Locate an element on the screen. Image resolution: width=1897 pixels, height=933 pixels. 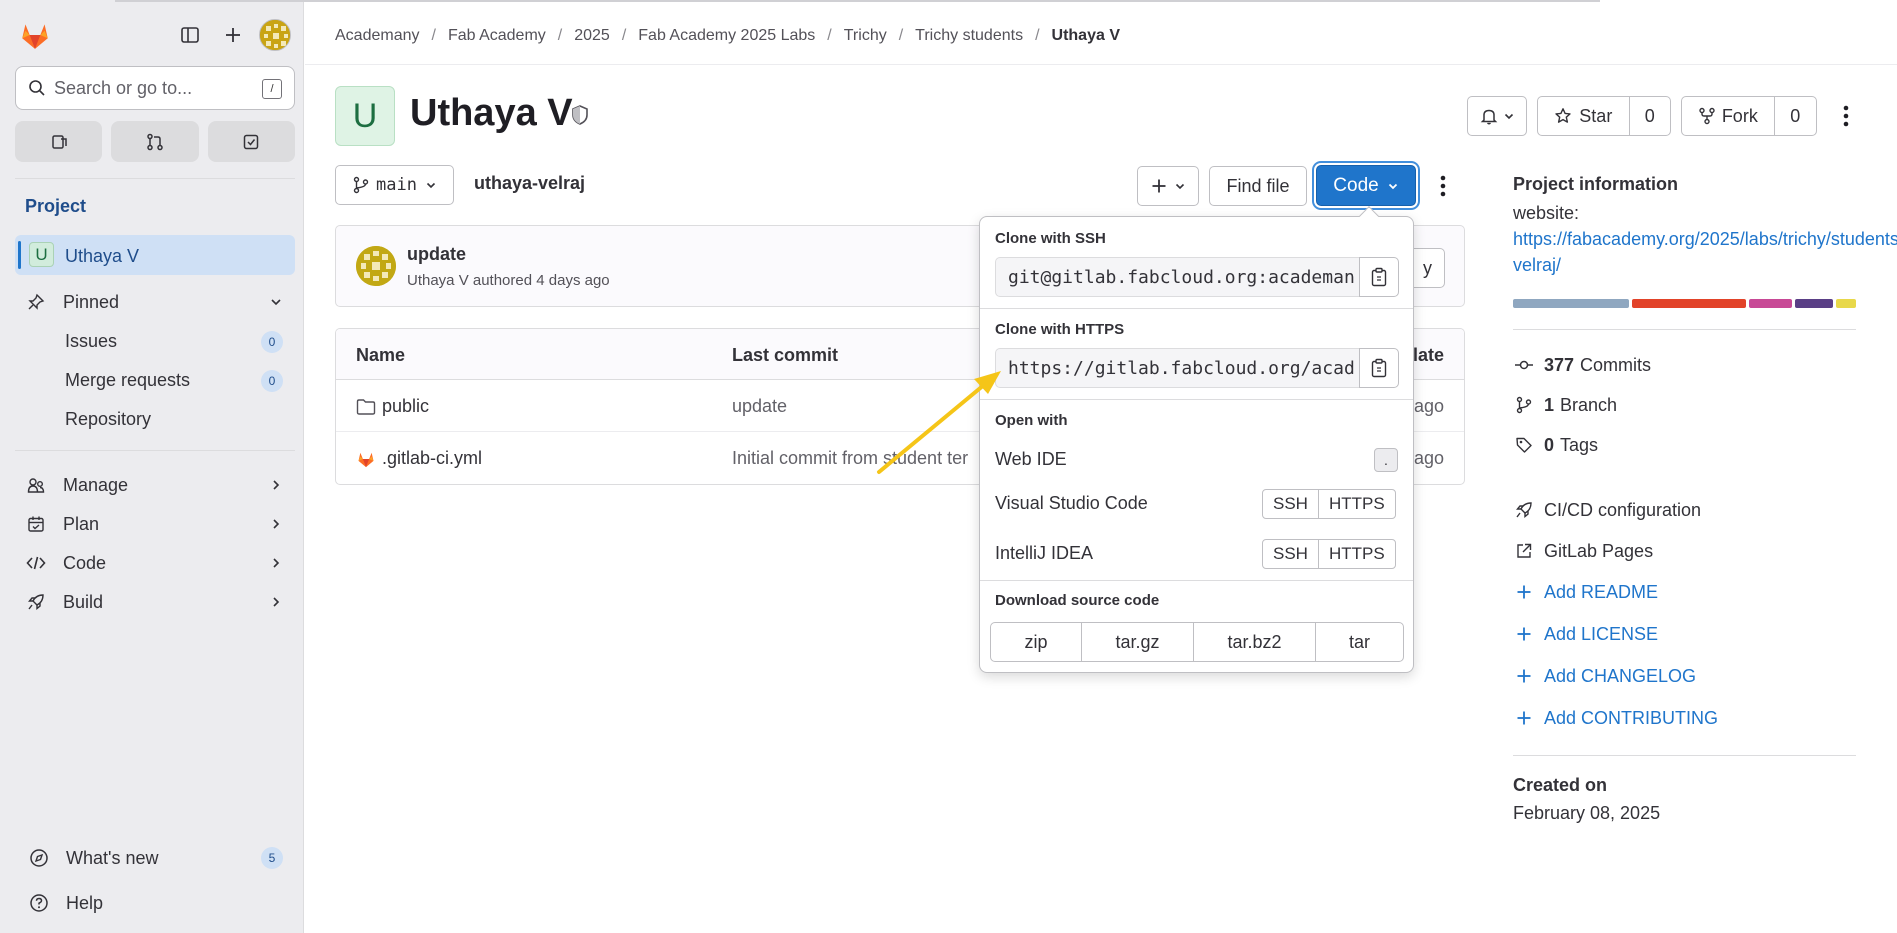
open-intellij-label: IntelliJ IDEA is located at coordinates (1044, 553).